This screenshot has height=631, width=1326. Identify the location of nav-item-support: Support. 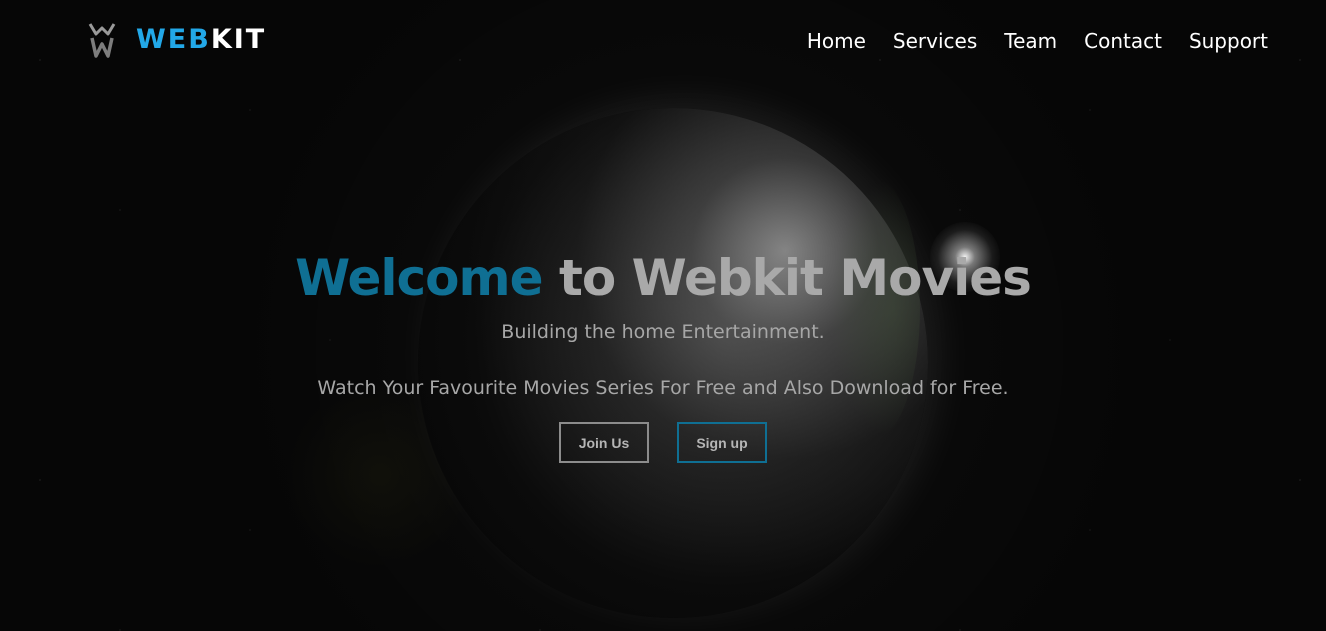
(1228, 41).